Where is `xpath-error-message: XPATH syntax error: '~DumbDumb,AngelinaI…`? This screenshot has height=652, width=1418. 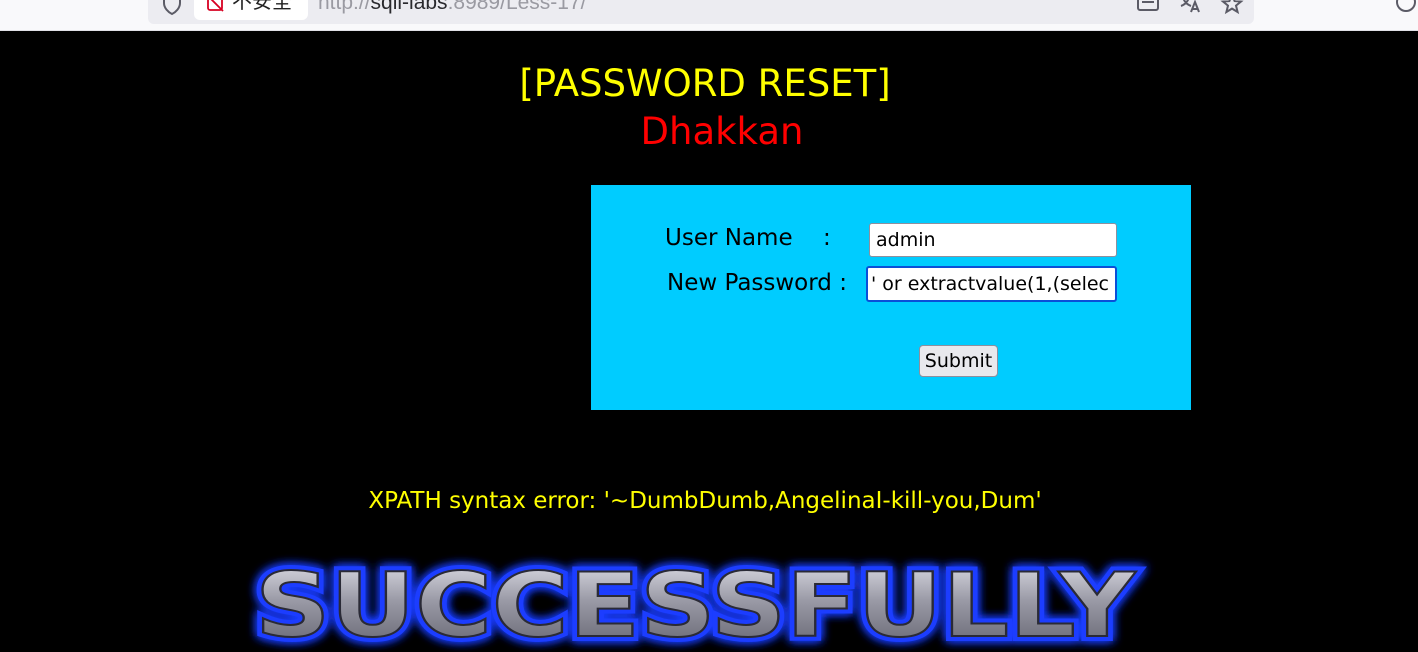 xpath-error-message: XPATH syntax error: '~DumbDumb,AngelinaI… is located at coordinates (705, 501).